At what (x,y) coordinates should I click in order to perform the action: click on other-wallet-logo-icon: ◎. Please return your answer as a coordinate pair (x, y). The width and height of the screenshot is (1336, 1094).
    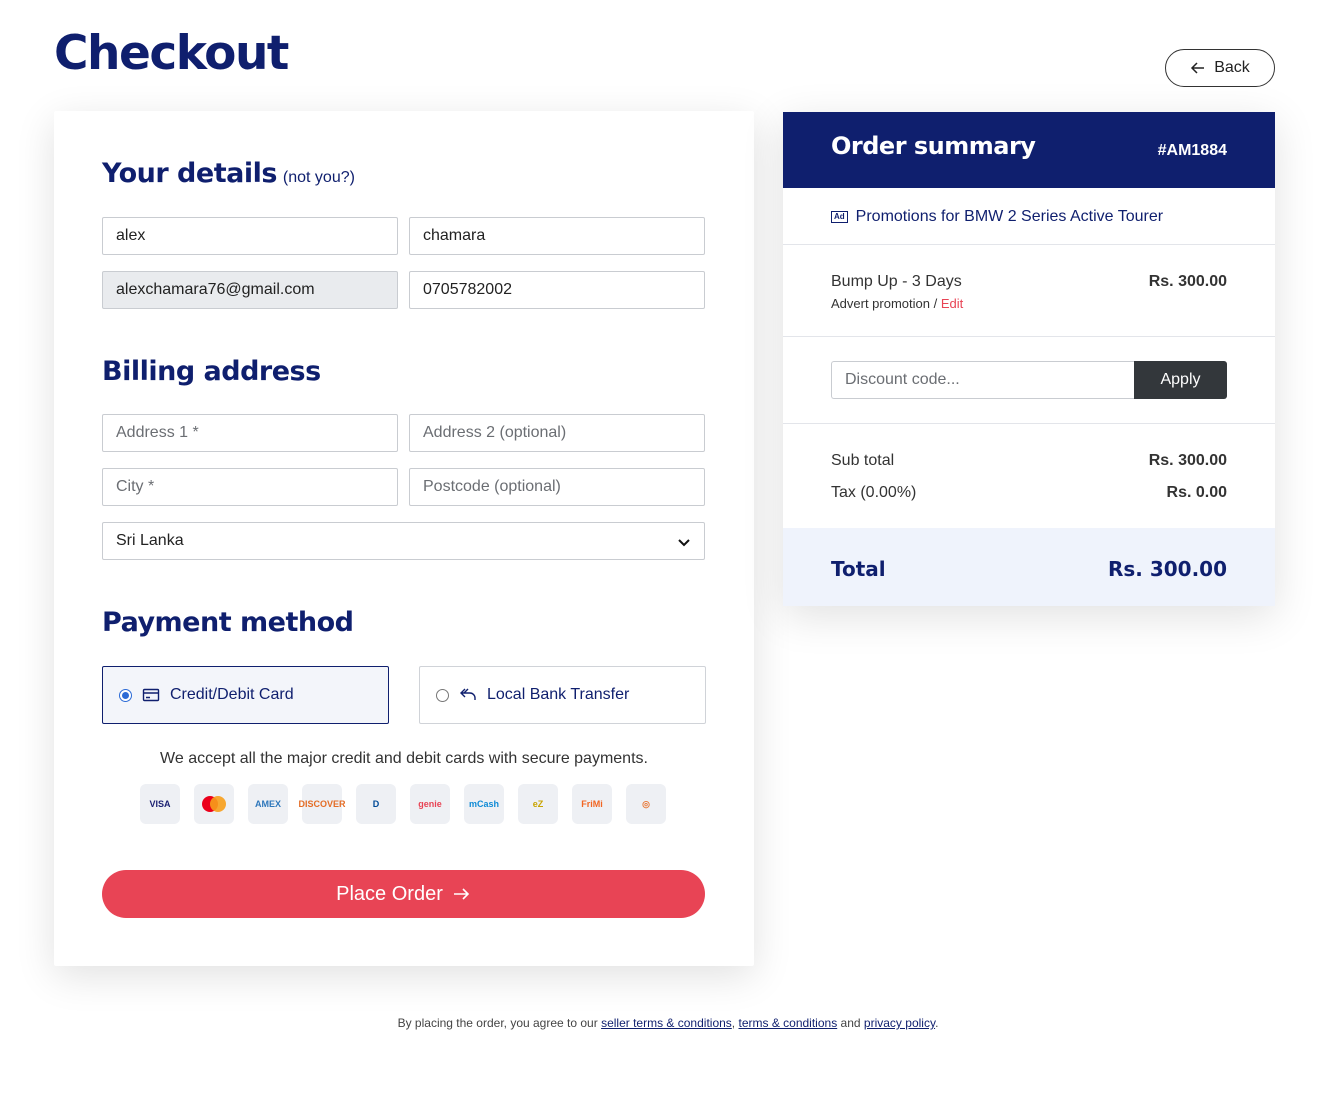
    Looking at the image, I should click on (646, 804).